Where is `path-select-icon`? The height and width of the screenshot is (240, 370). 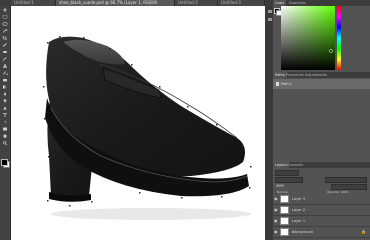 path-select-icon is located at coordinates (5, 122).